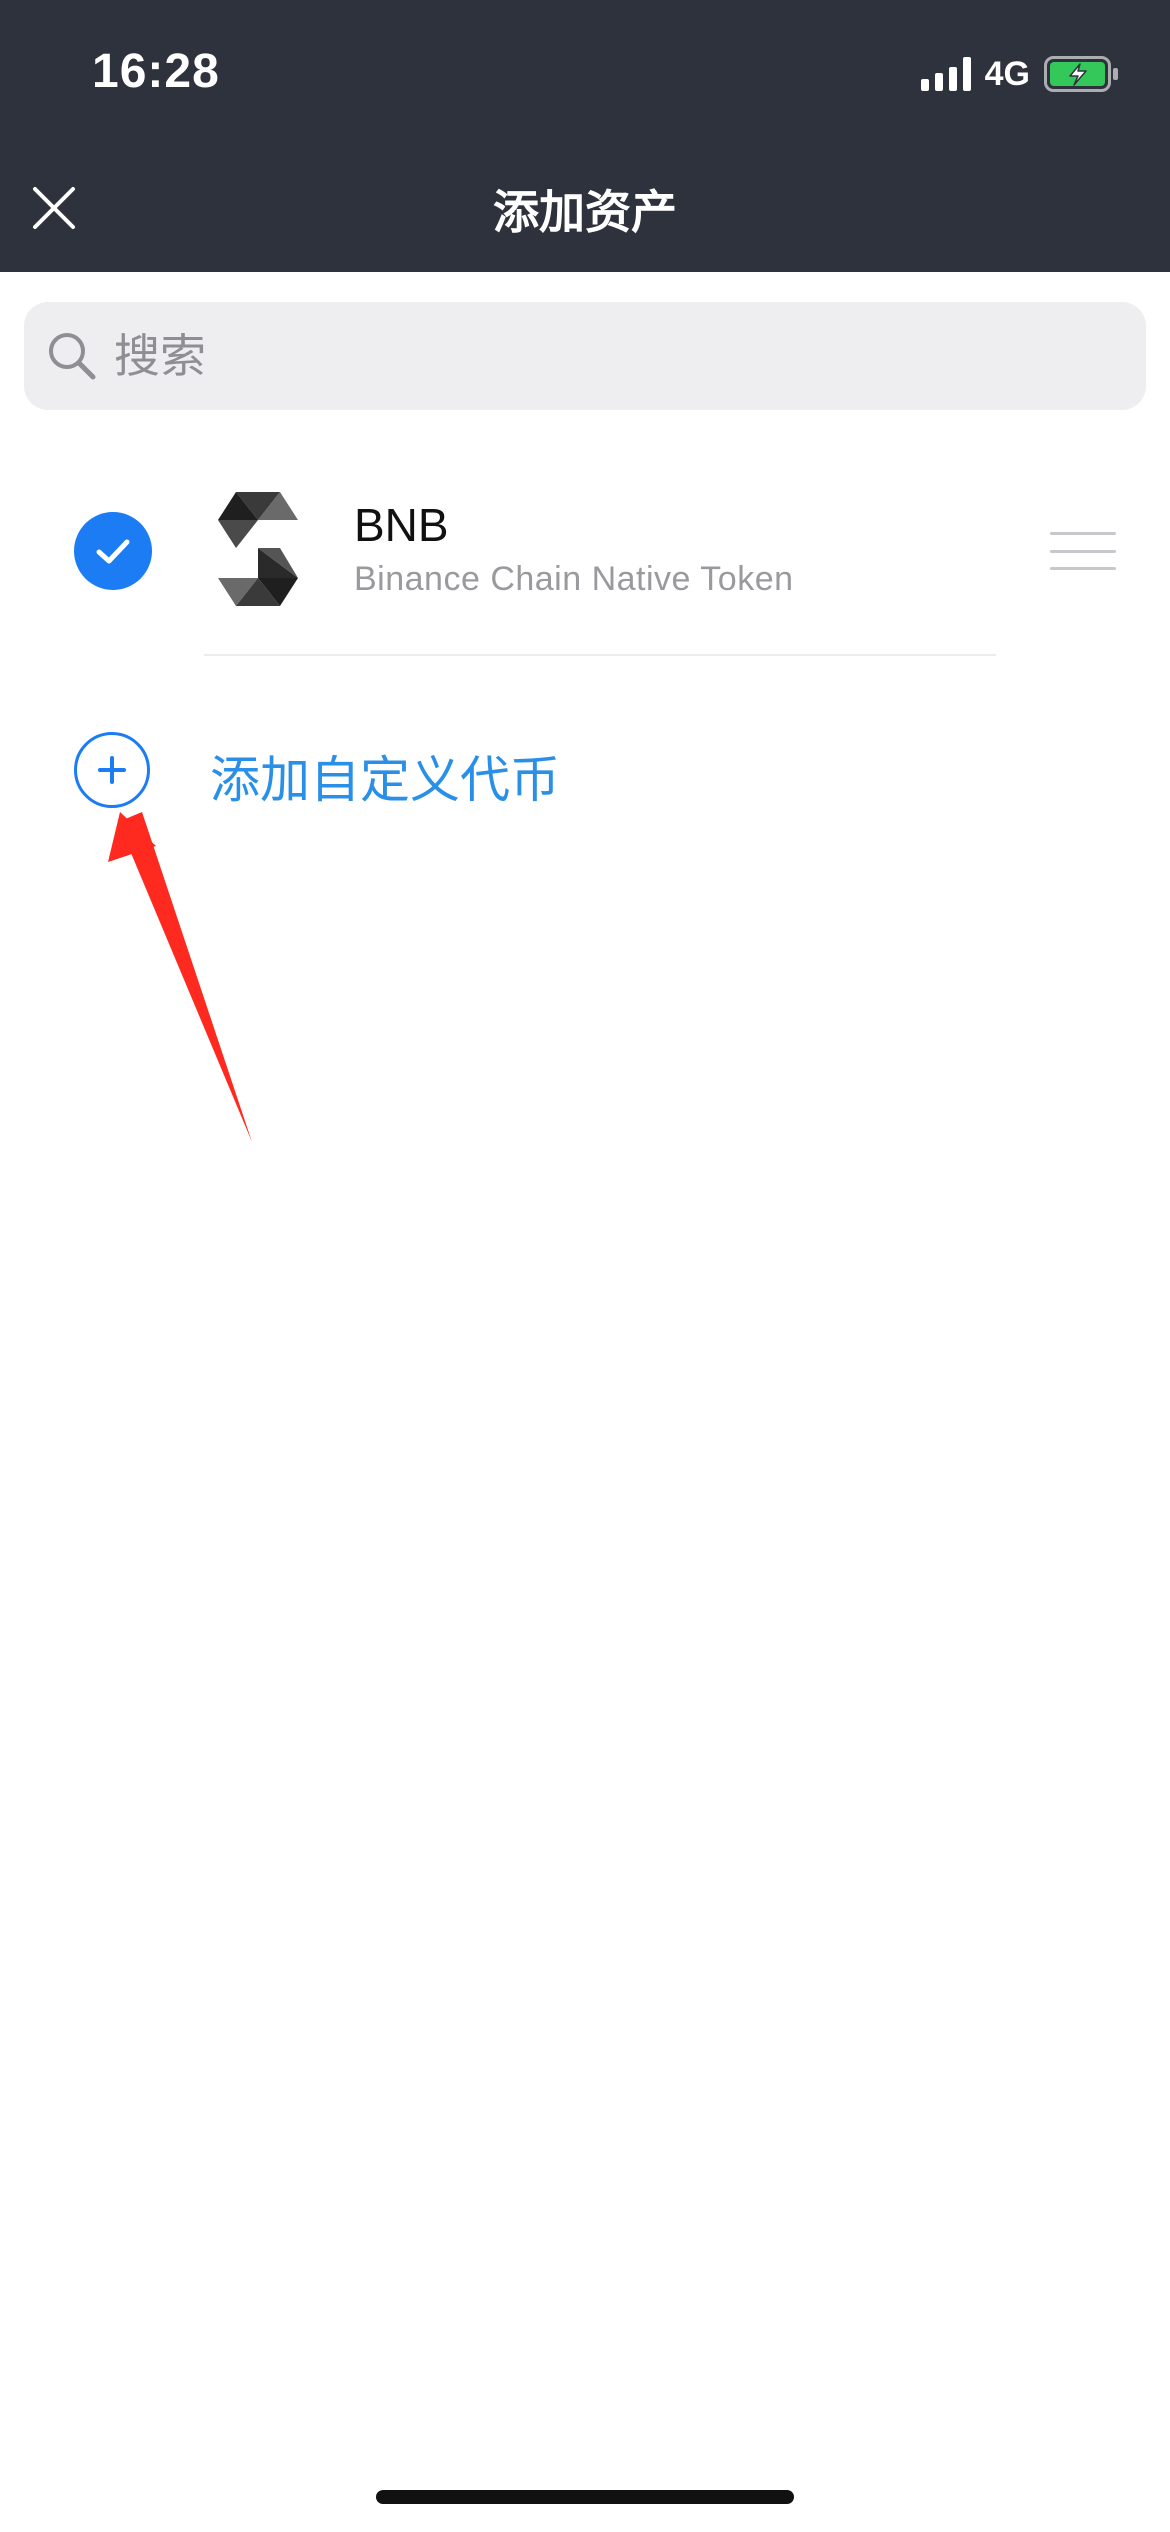 The width and height of the screenshot is (1170, 2532). I want to click on search-icon, so click(72, 356).